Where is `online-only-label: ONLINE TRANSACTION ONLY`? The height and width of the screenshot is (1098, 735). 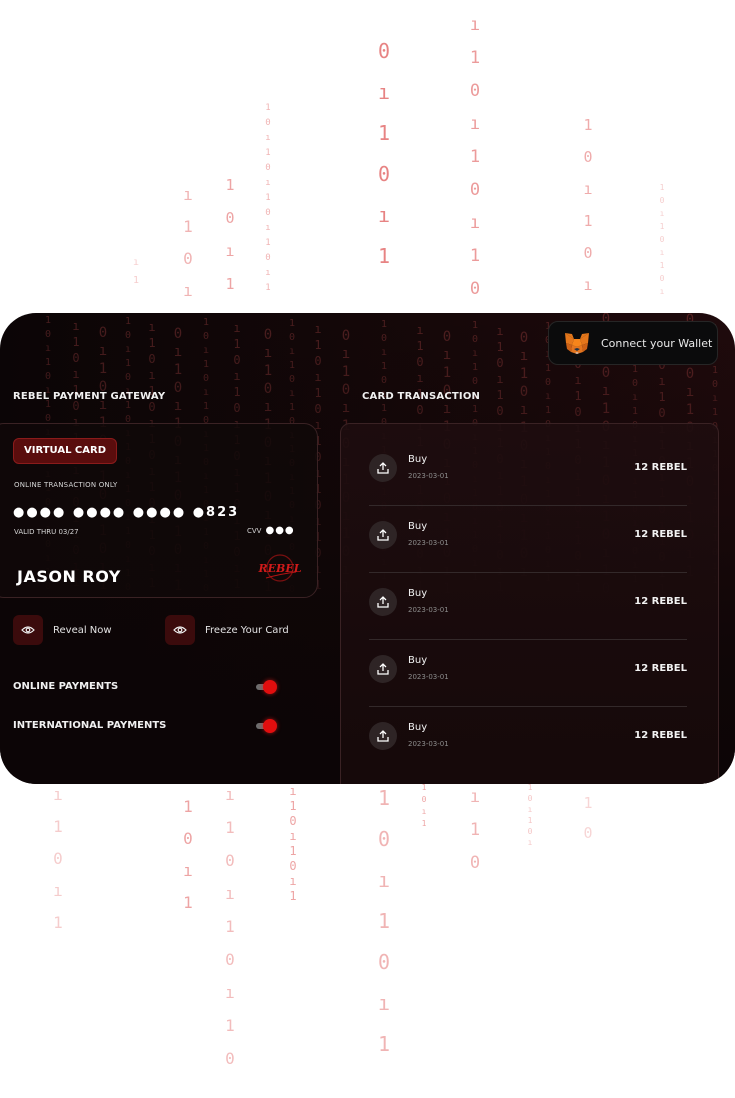 online-only-label: ONLINE TRANSACTION ONLY is located at coordinates (66, 485).